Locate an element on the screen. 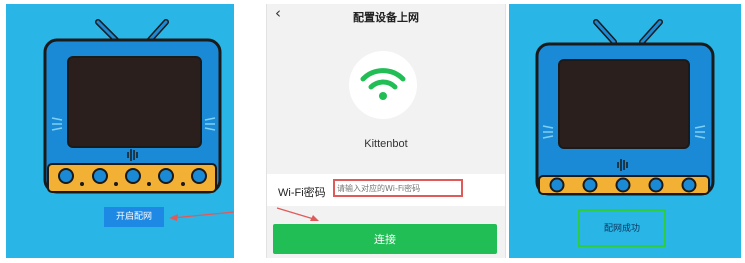 This screenshot has height=263, width=745. pairing-success-label: 配网成功 is located at coordinates (621, 229).